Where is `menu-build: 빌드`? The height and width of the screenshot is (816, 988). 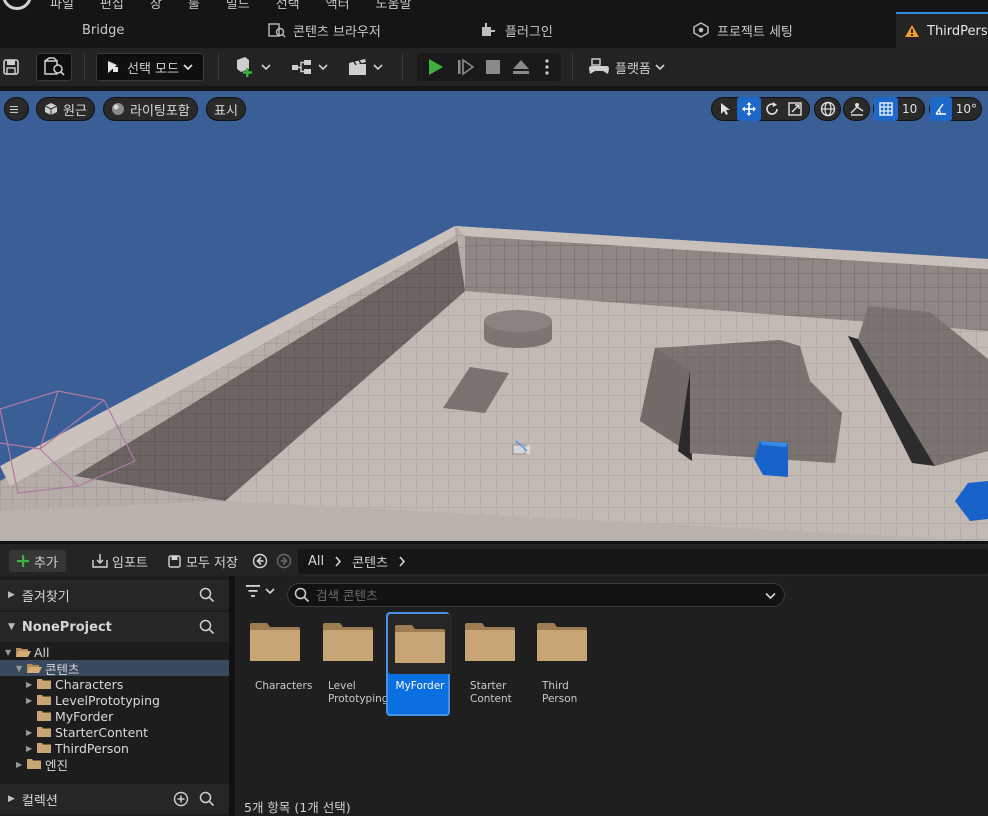
menu-build: 빌드 is located at coordinates (238, 6).